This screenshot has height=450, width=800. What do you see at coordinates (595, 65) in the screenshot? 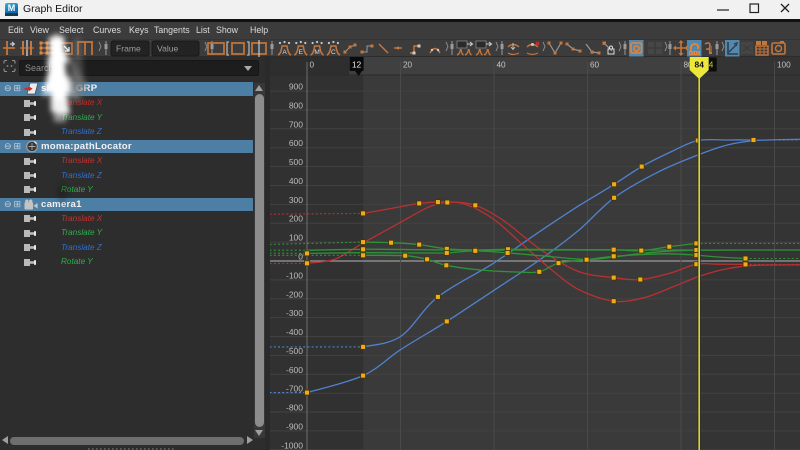
I see `svg-text: 60` at bounding box center [595, 65].